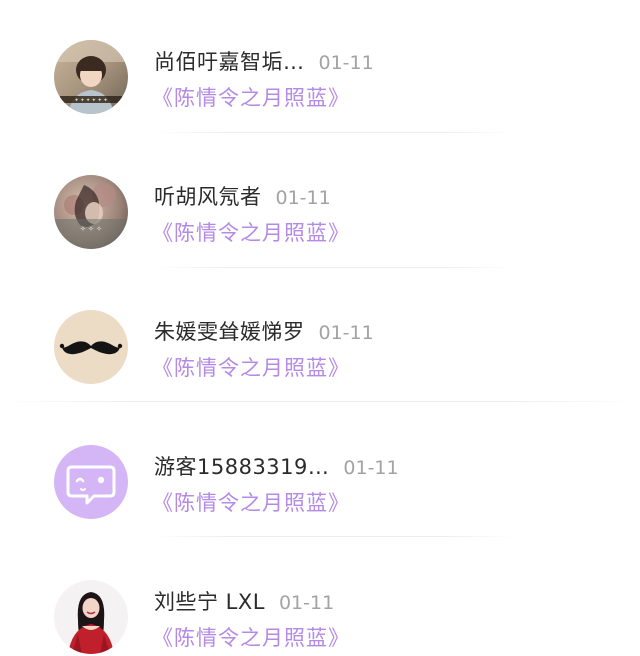 The image size is (640, 656). What do you see at coordinates (209, 601) in the screenshot?
I see `user-name: 刘些宁 LXL` at bounding box center [209, 601].